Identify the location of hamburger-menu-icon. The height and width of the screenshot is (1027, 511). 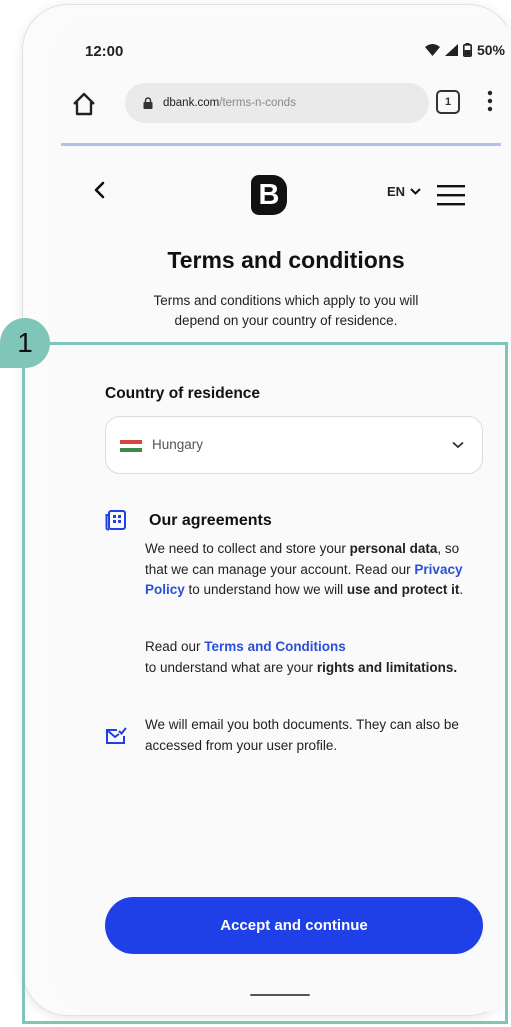
(451, 195).